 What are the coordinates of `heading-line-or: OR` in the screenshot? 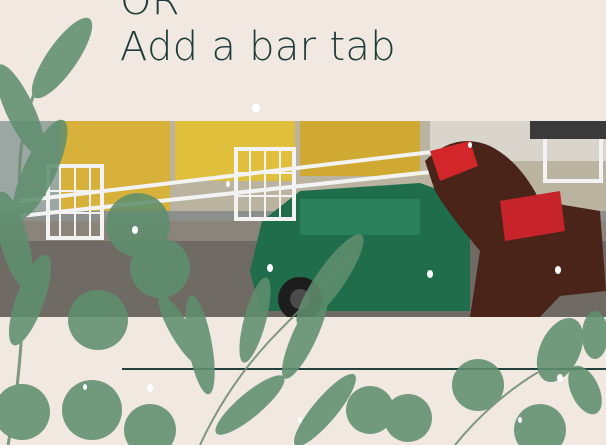 It's located at (150, 12).